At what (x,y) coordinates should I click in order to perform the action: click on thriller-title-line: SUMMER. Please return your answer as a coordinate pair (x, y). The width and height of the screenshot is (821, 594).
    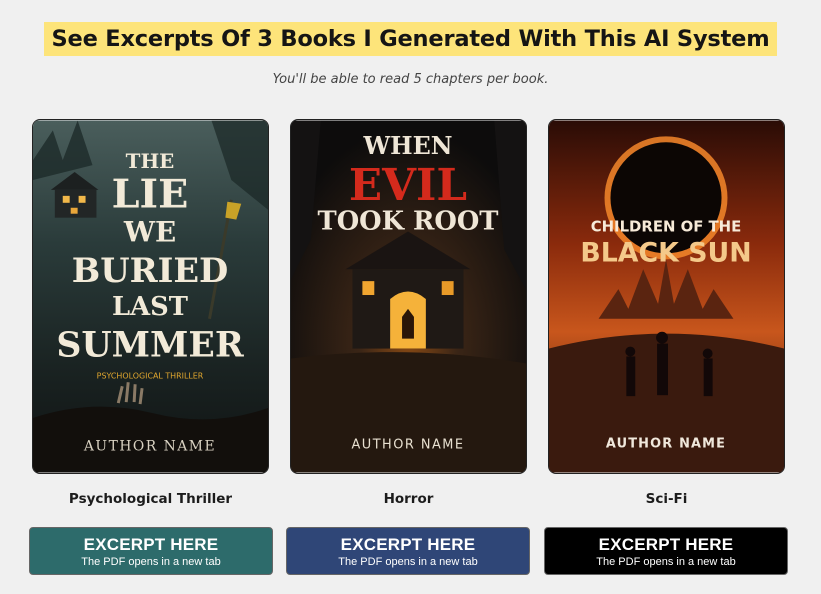
    Looking at the image, I should click on (150, 344).